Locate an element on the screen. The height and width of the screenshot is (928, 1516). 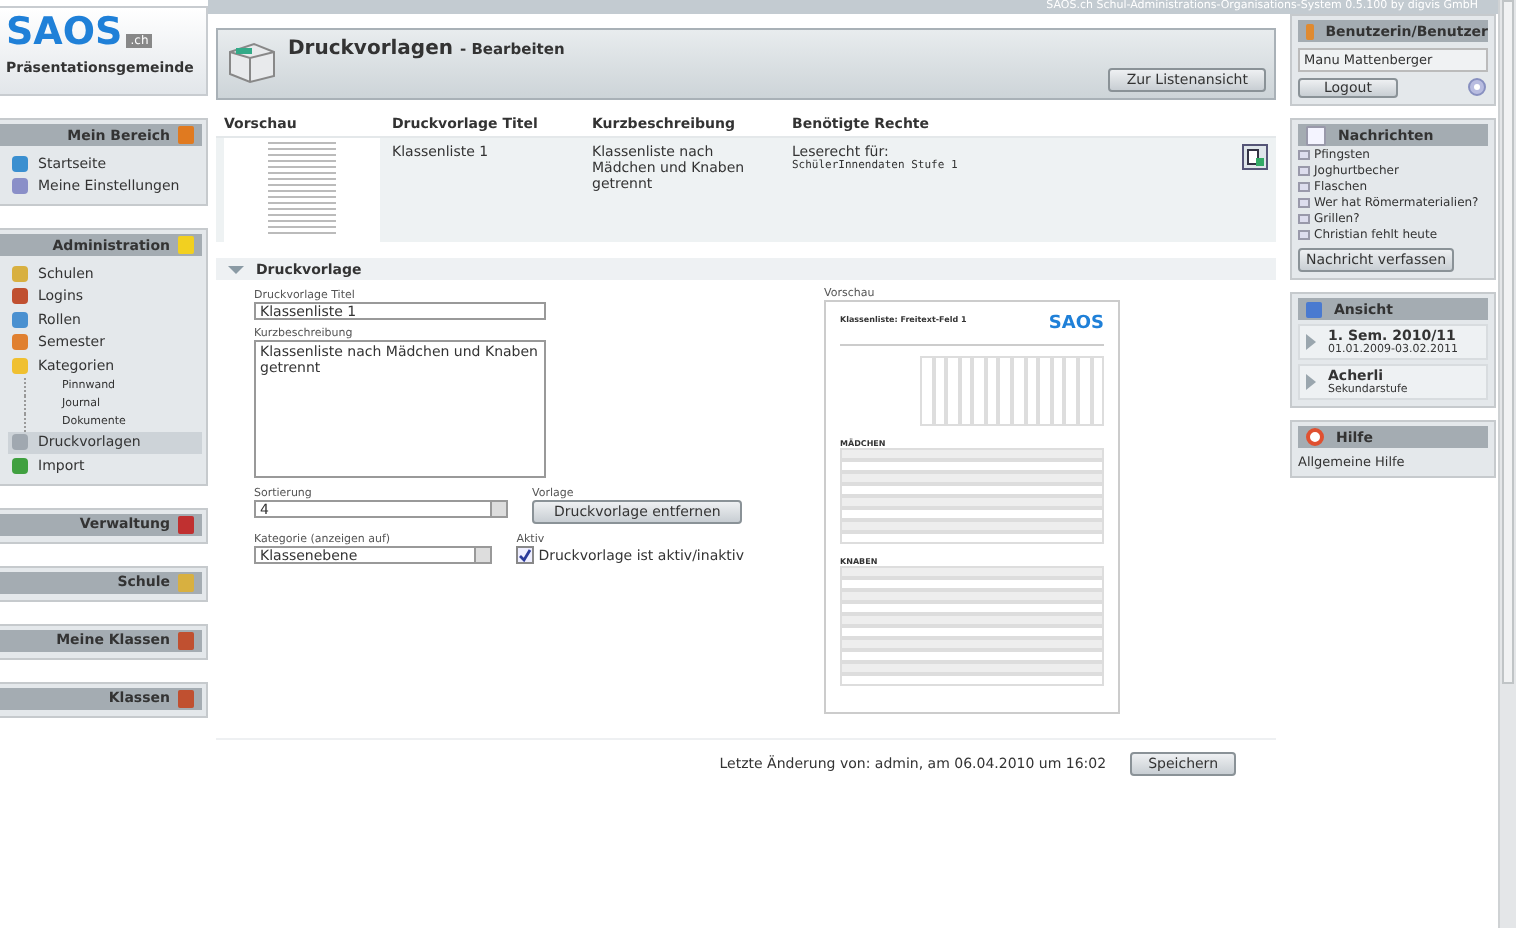
scrollbar is located at coordinates (1507, 464).